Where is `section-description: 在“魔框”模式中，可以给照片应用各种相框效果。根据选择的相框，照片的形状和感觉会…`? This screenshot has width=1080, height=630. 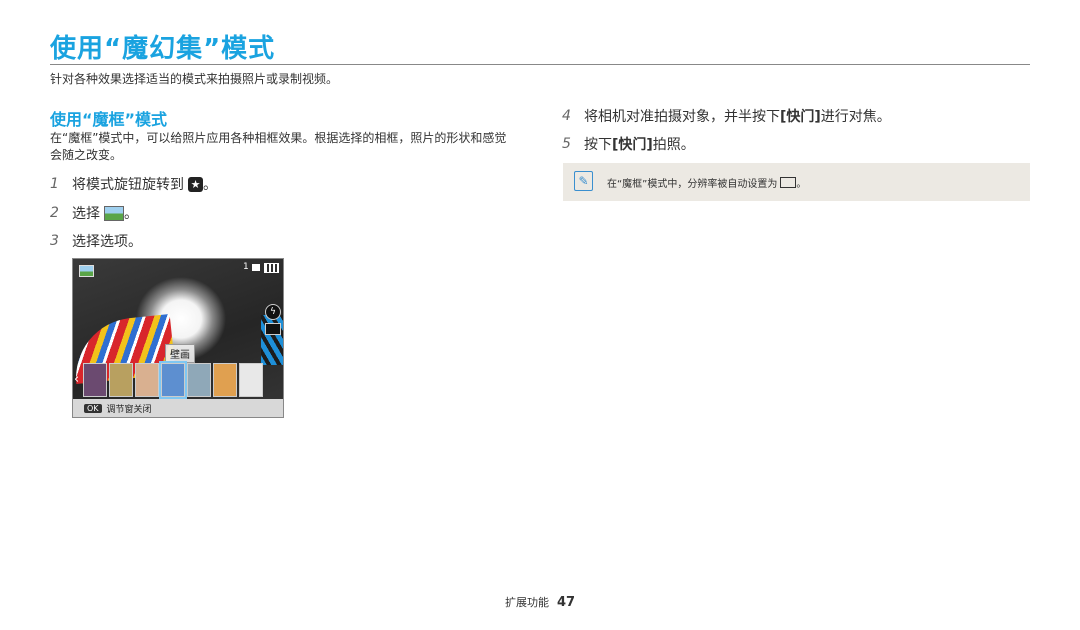
section-description: 在“魔框”模式中，可以给照片应用各种相框效果。根据选择的相框，照片的形状和感觉会… is located at coordinates (278, 146).